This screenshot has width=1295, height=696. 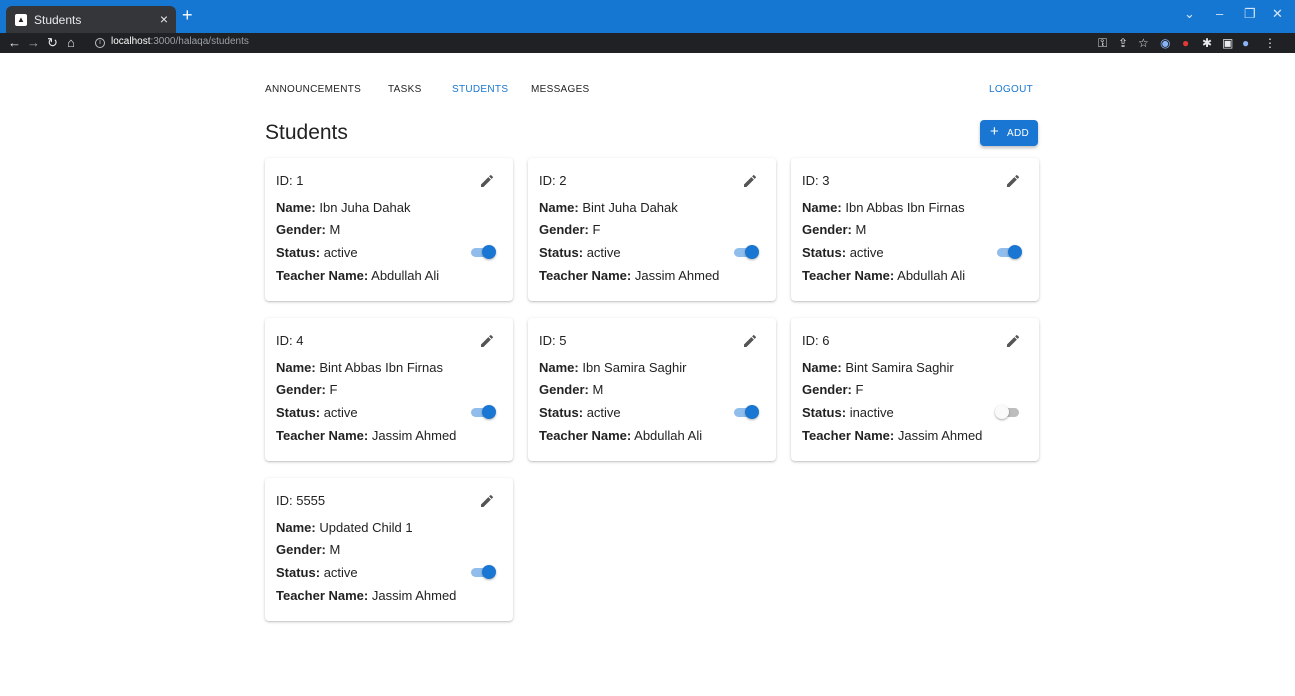 What do you see at coordinates (1185, 43) in the screenshot?
I see `extension-red-icon: ●` at bounding box center [1185, 43].